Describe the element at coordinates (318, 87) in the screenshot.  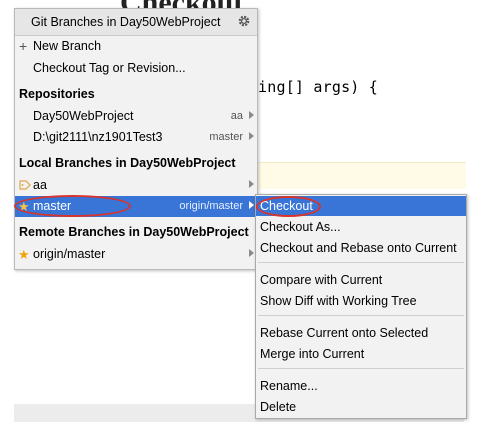
I see `editor-code-line: ing[] args) {` at that location.